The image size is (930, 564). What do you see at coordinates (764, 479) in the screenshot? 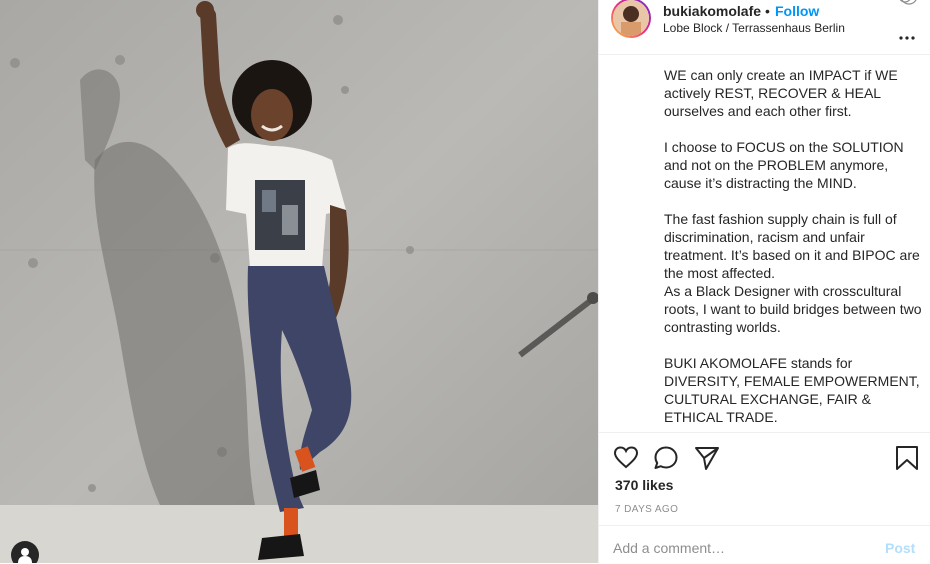
I see `post-actions: 370 likes 7 DAYS AGO` at bounding box center [764, 479].